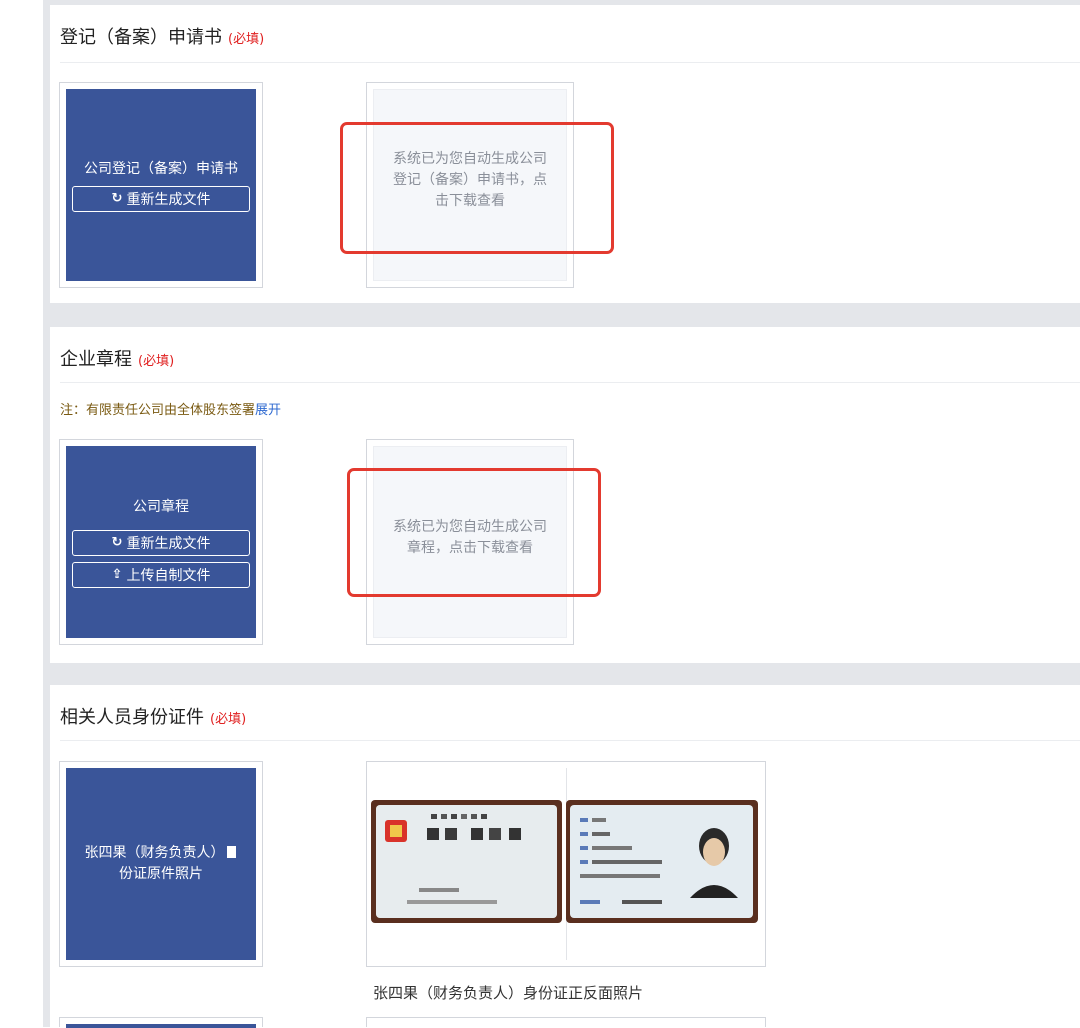 The image size is (1080, 1028). I want to click on id-card-back-image, so click(661, 861).